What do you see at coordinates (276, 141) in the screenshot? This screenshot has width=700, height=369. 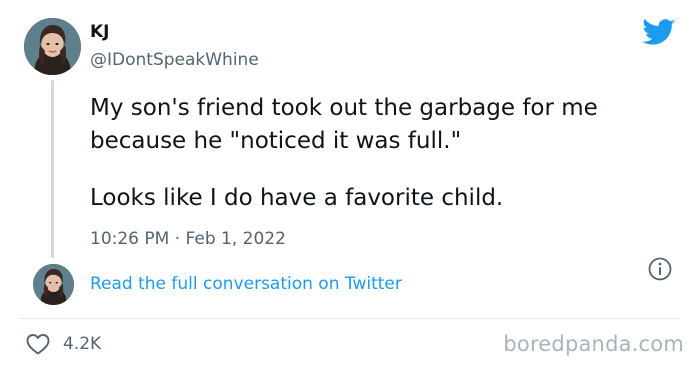 I see `tweet-text-line: because he "noticed it was full."` at bounding box center [276, 141].